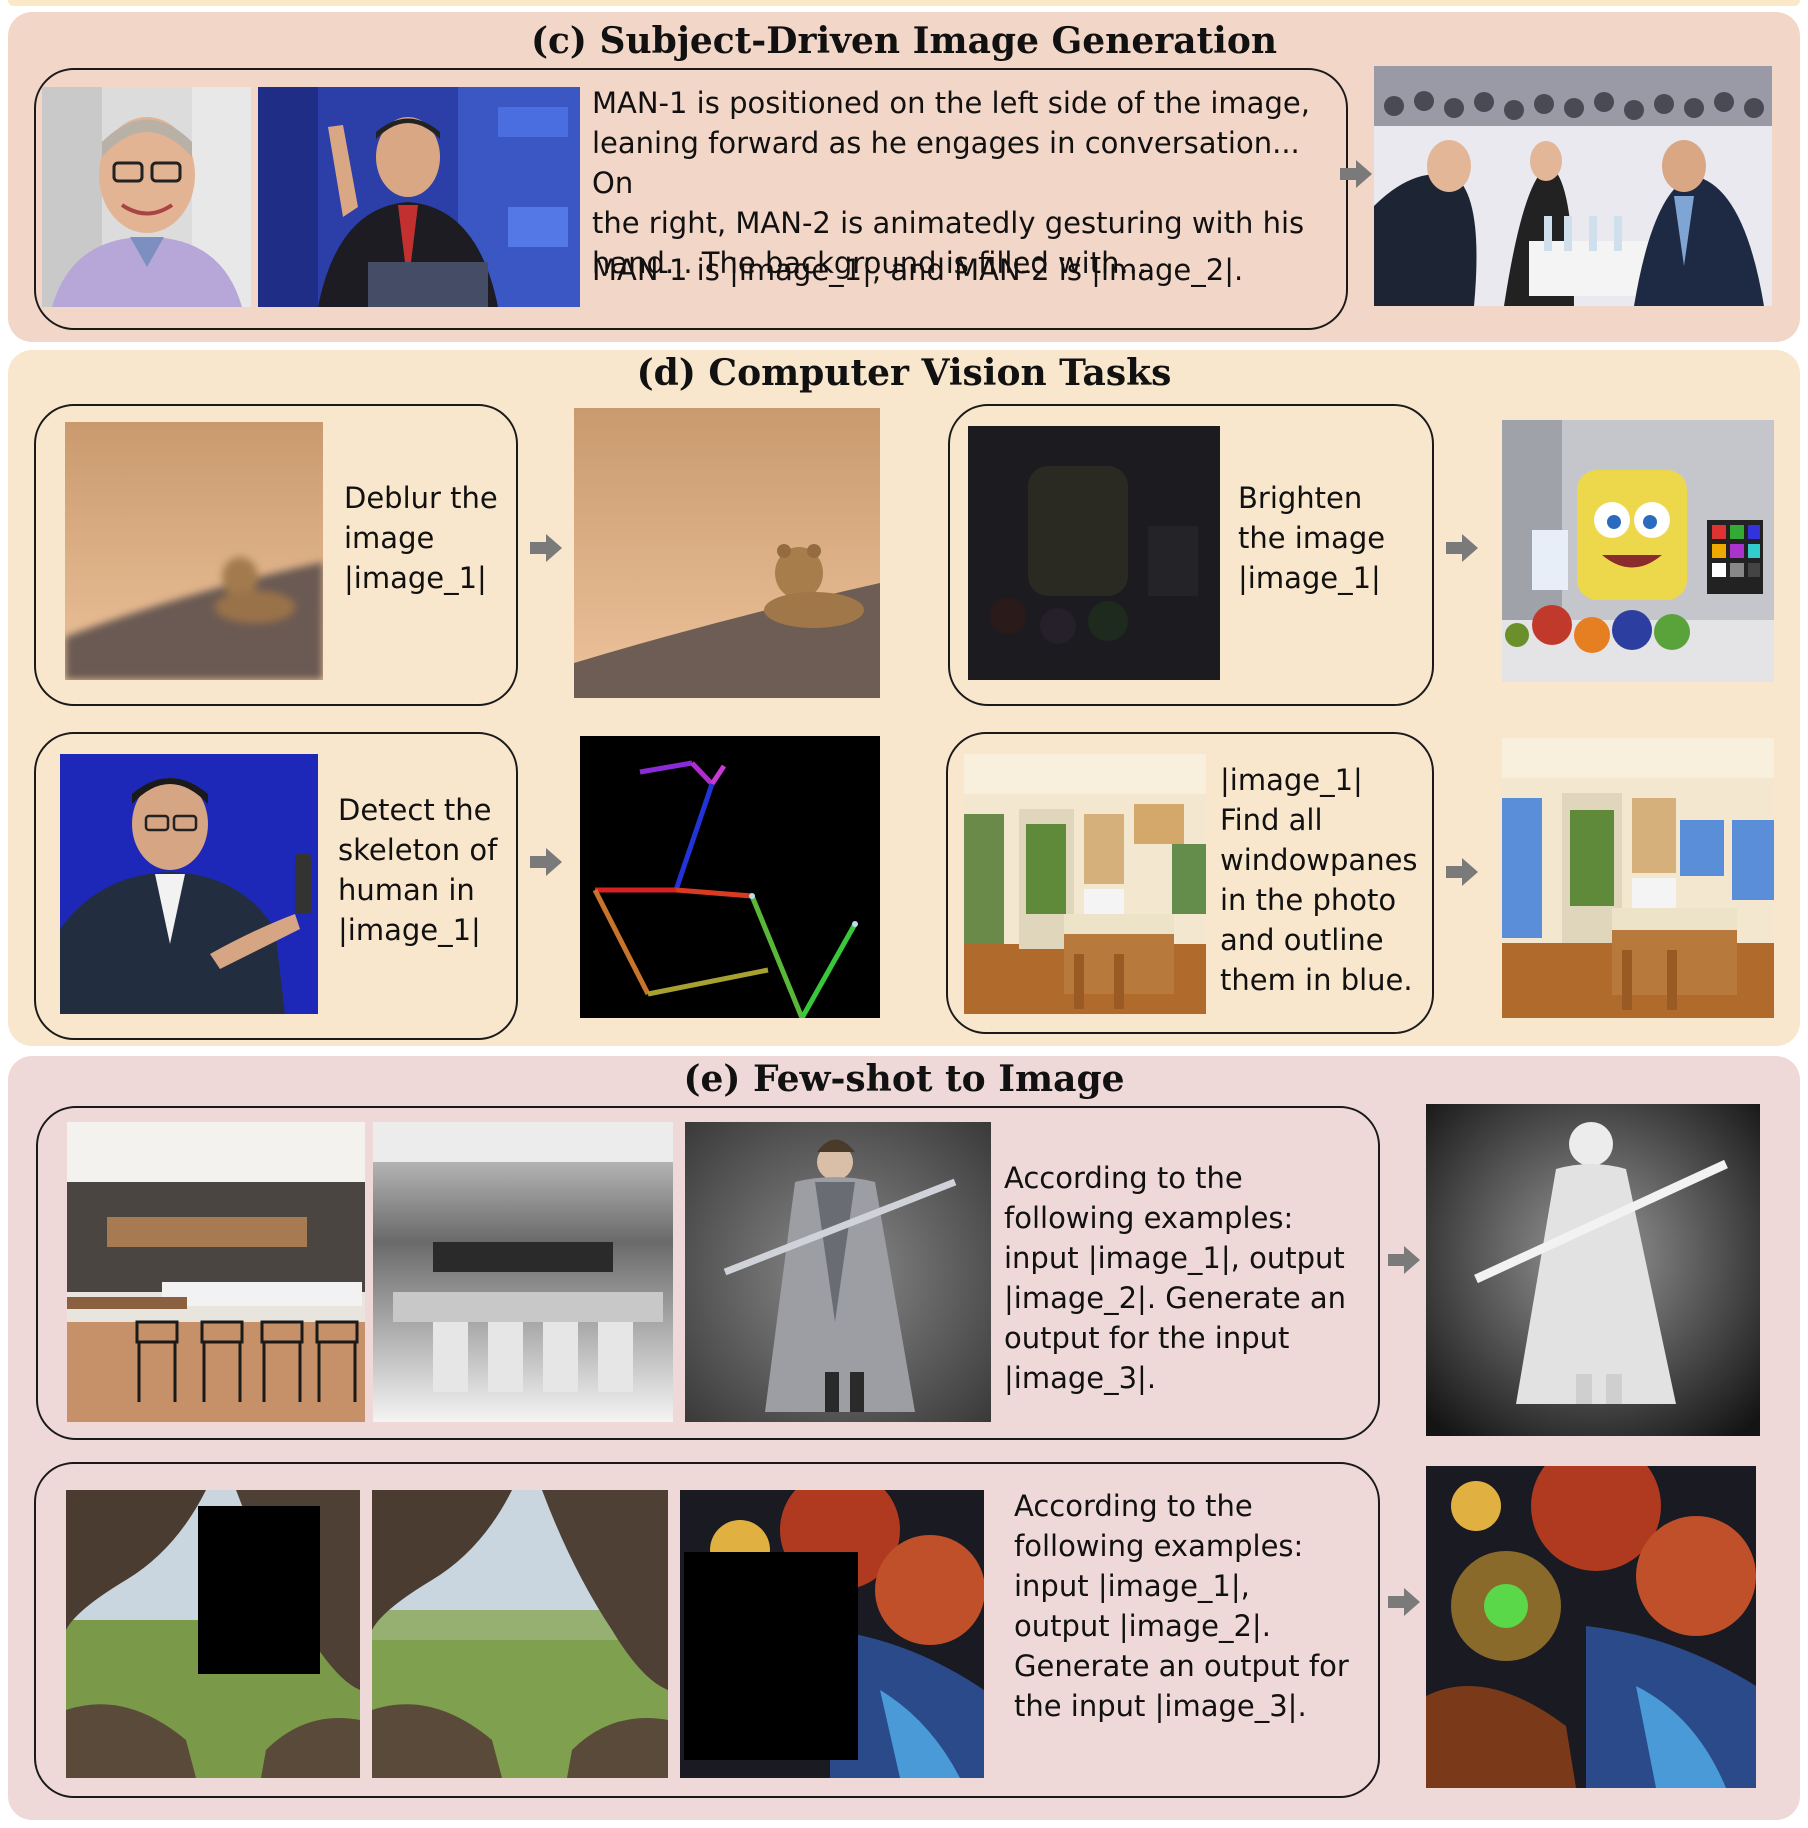 The width and height of the screenshot is (1808, 1828). Describe the element at coordinates (1573, 186) in the screenshot. I see `image-output-c` at that location.